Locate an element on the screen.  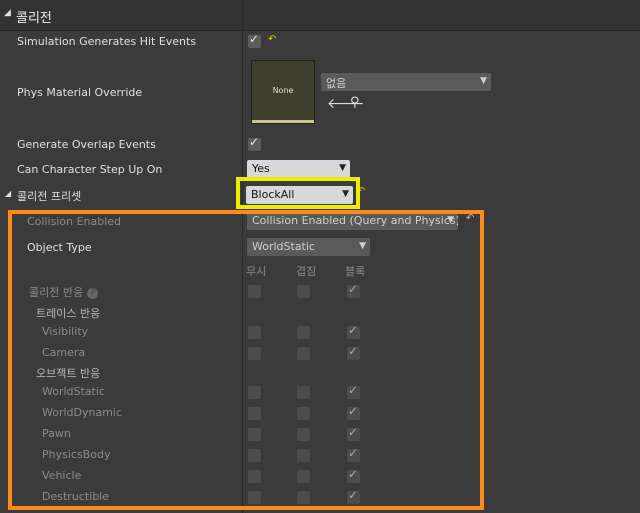
step-up-label: Can Character Step Up On is located at coordinates (90, 169).